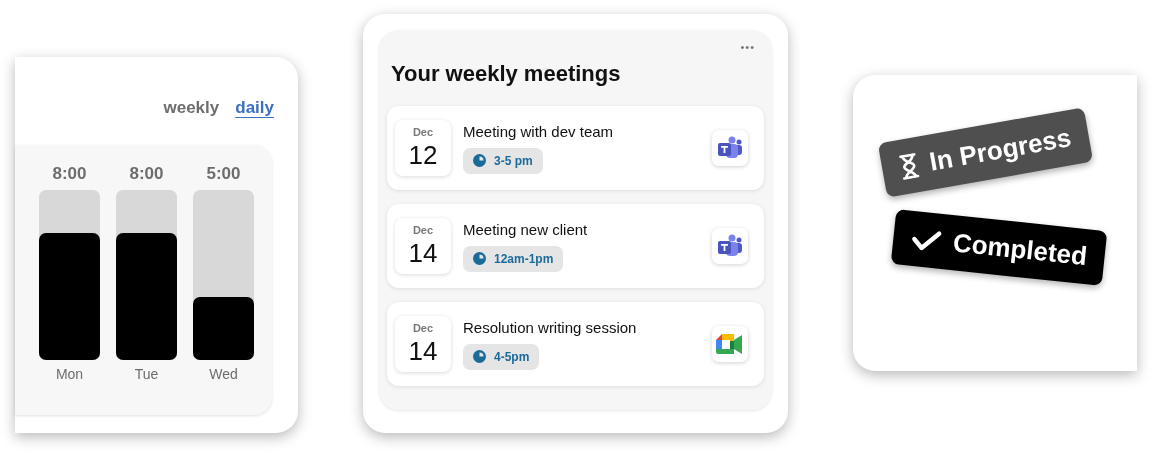 The image size is (1157, 454). Describe the element at coordinates (254, 108) in the screenshot. I see `tab: daily` at that location.